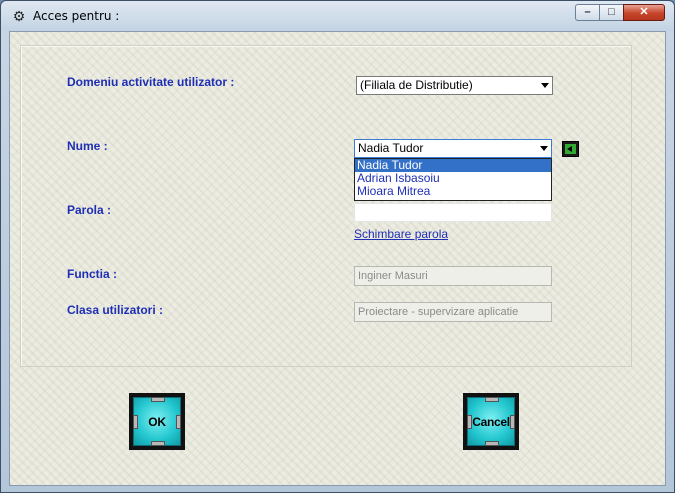 The image size is (675, 493). I want to click on clasa-label: Clasa utilizatori :, so click(115, 310).